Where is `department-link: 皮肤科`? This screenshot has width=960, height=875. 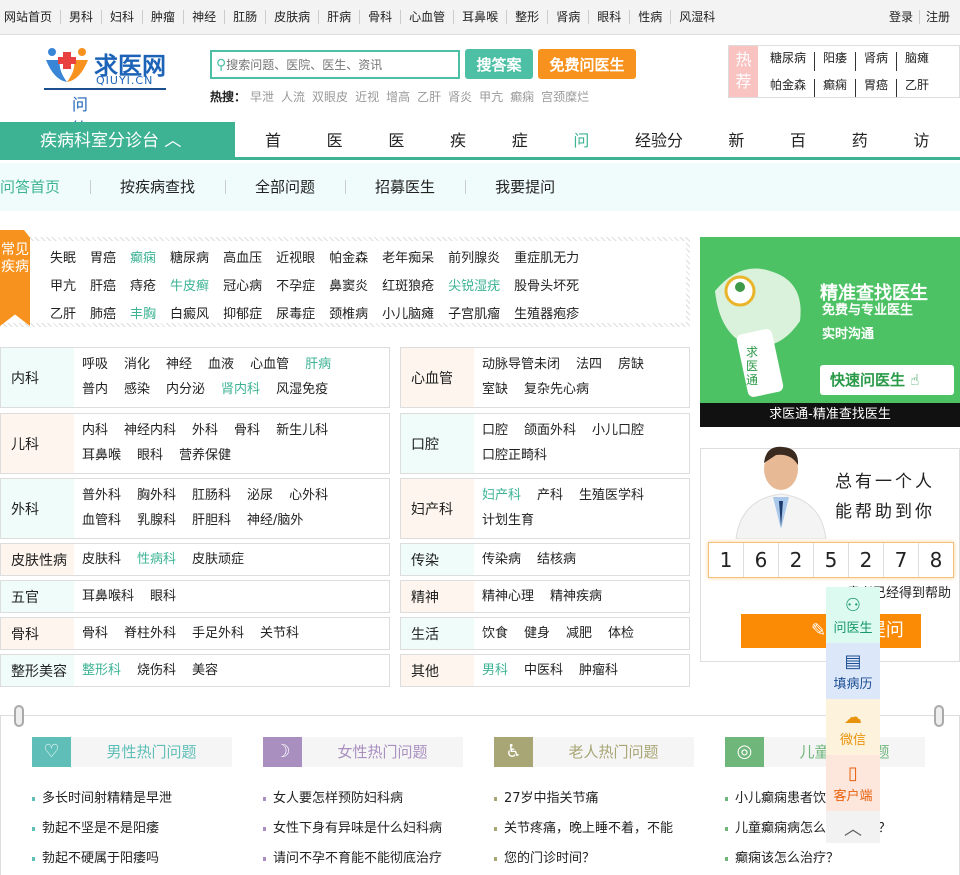
department-link: 皮肤科 is located at coordinates (101, 560).